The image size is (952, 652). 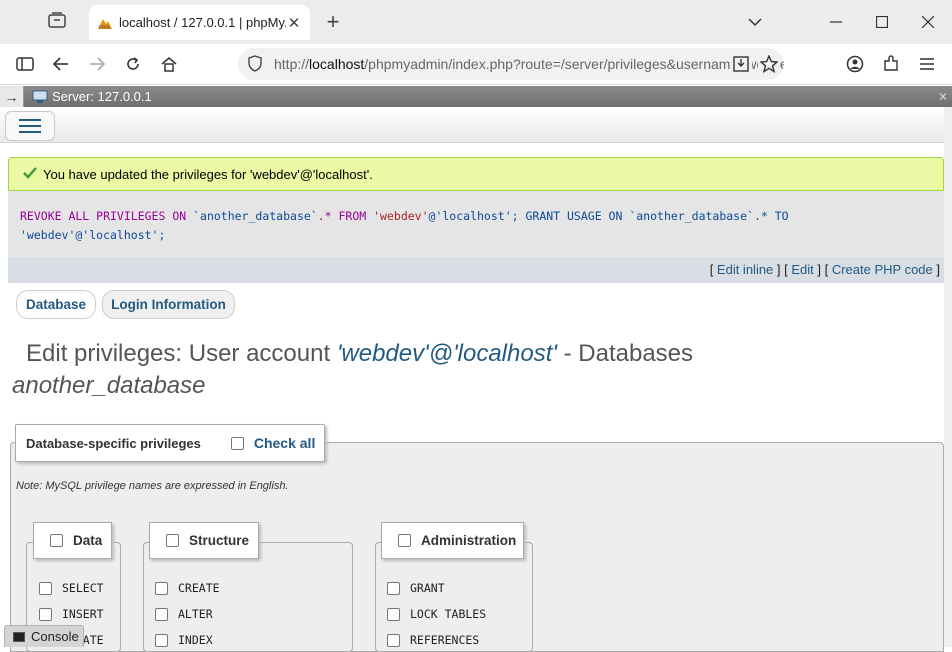 What do you see at coordinates (836, 22) in the screenshot?
I see `minimize-icon` at bounding box center [836, 22].